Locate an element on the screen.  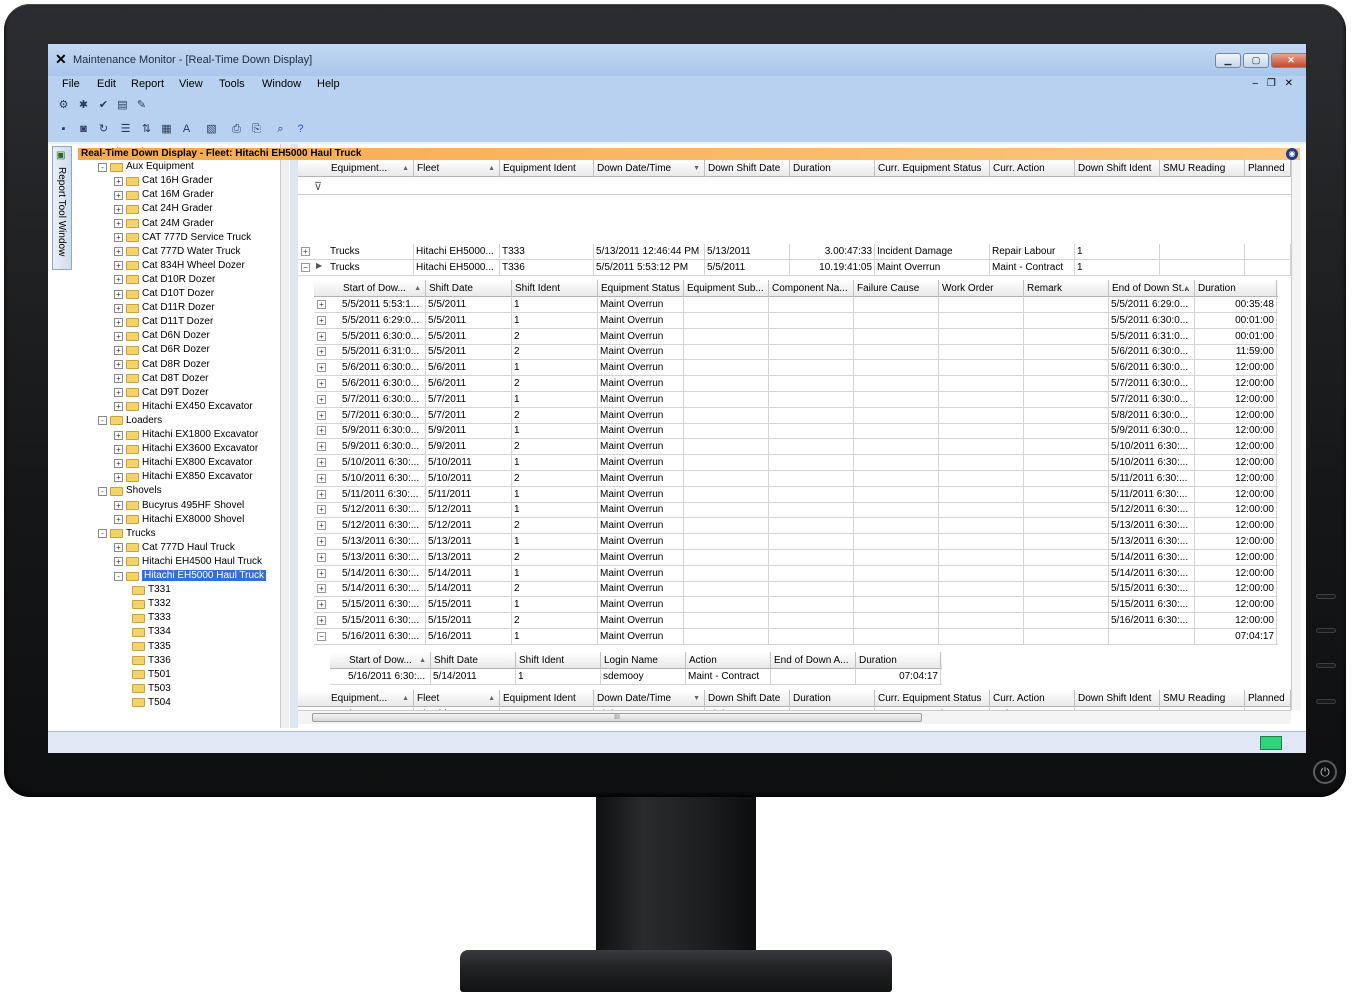
tree-node: + Hitachi EX450 Excavator is located at coordinates (183, 407).